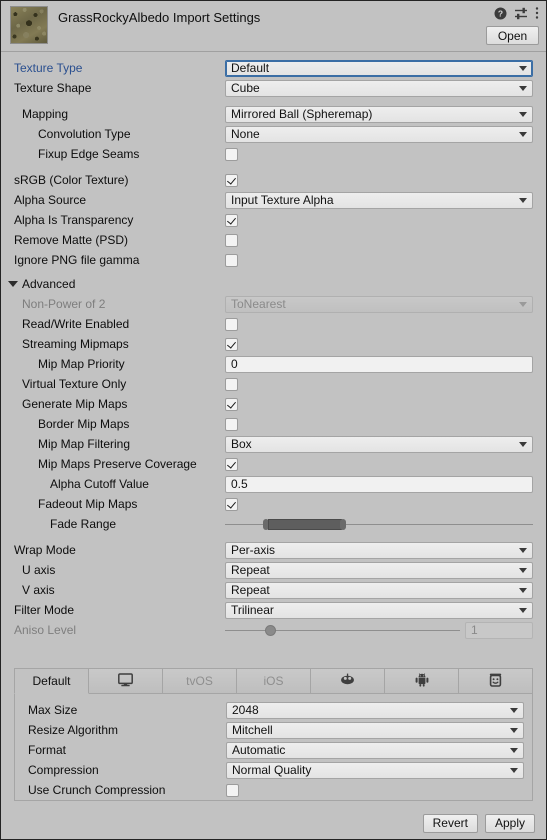 This screenshot has width=547, height=840. What do you see at coordinates (74, 384) in the screenshot?
I see `virtual-texture-only-label: Virtual Texture Only` at bounding box center [74, 384].